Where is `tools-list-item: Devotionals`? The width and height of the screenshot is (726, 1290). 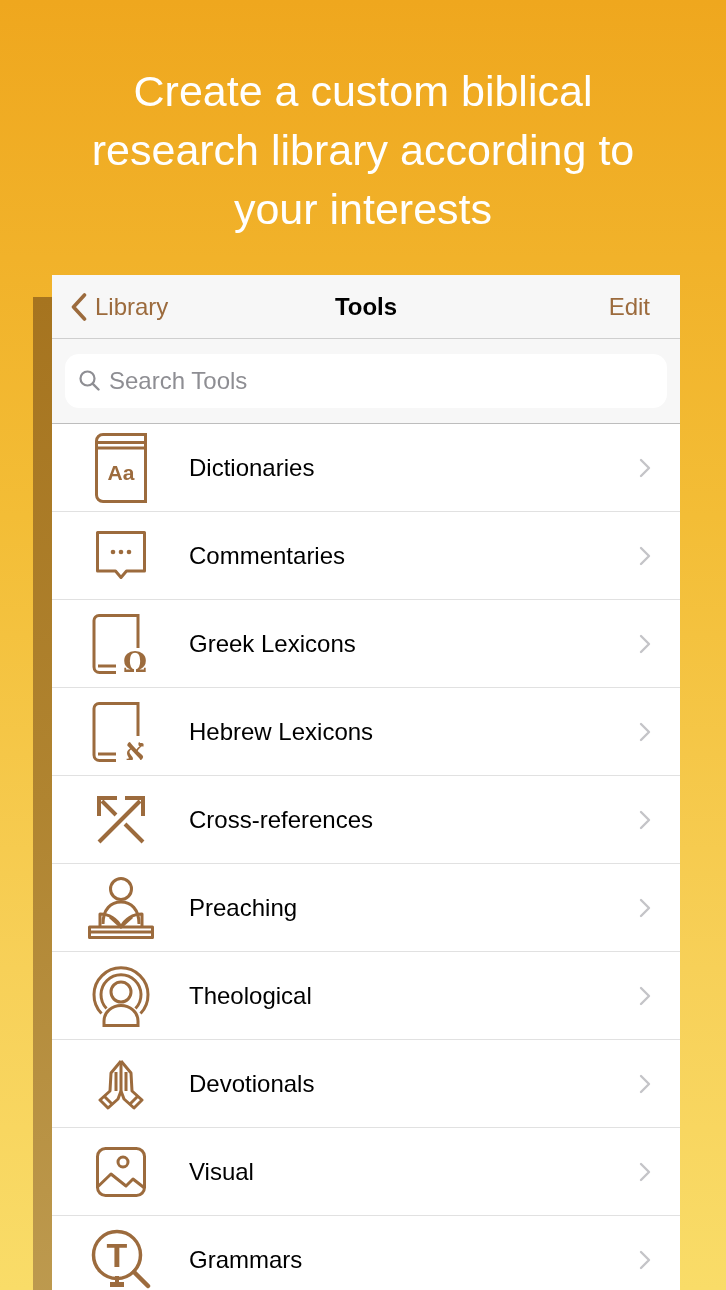
tools-list-item: Devotionals is located at coordinates (366, 1084).